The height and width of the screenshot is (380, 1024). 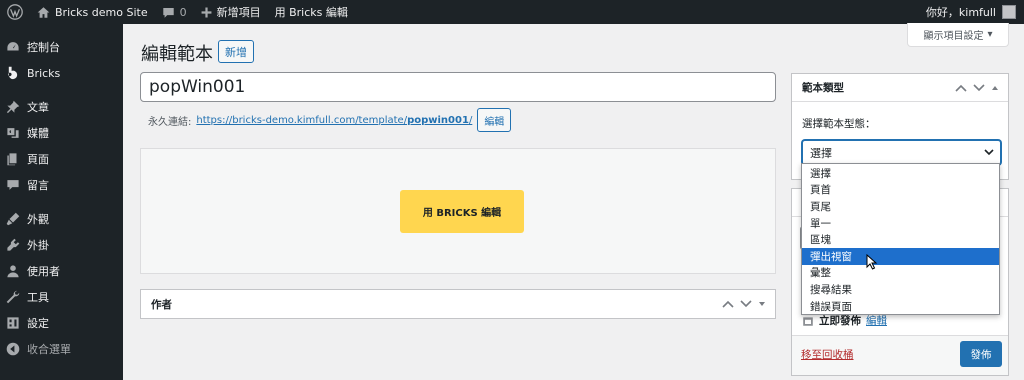 What do you see at coordinates (61, 47) in the screenshot?
I see `menu-item-dashboard: 控制台` at bounding box center [61, 47].